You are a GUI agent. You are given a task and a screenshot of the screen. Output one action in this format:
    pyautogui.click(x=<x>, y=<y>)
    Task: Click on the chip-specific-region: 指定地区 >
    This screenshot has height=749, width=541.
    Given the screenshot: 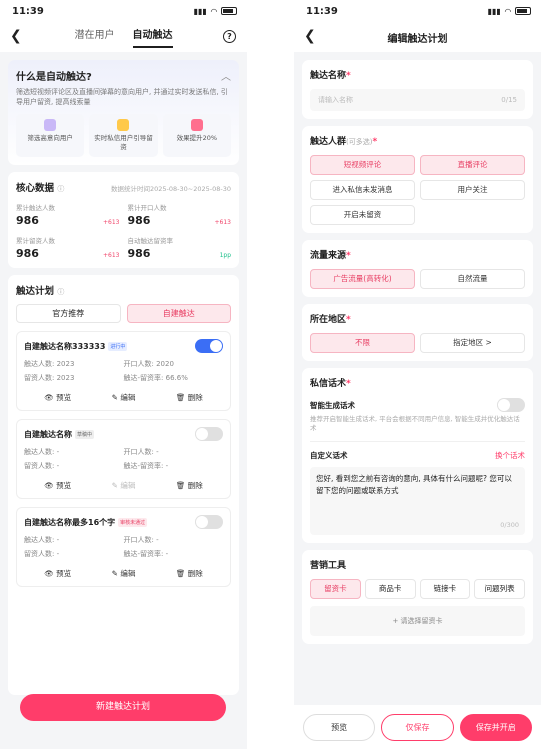 What is the action you would take?
    pyautogui.click(x=472, y=343)
    